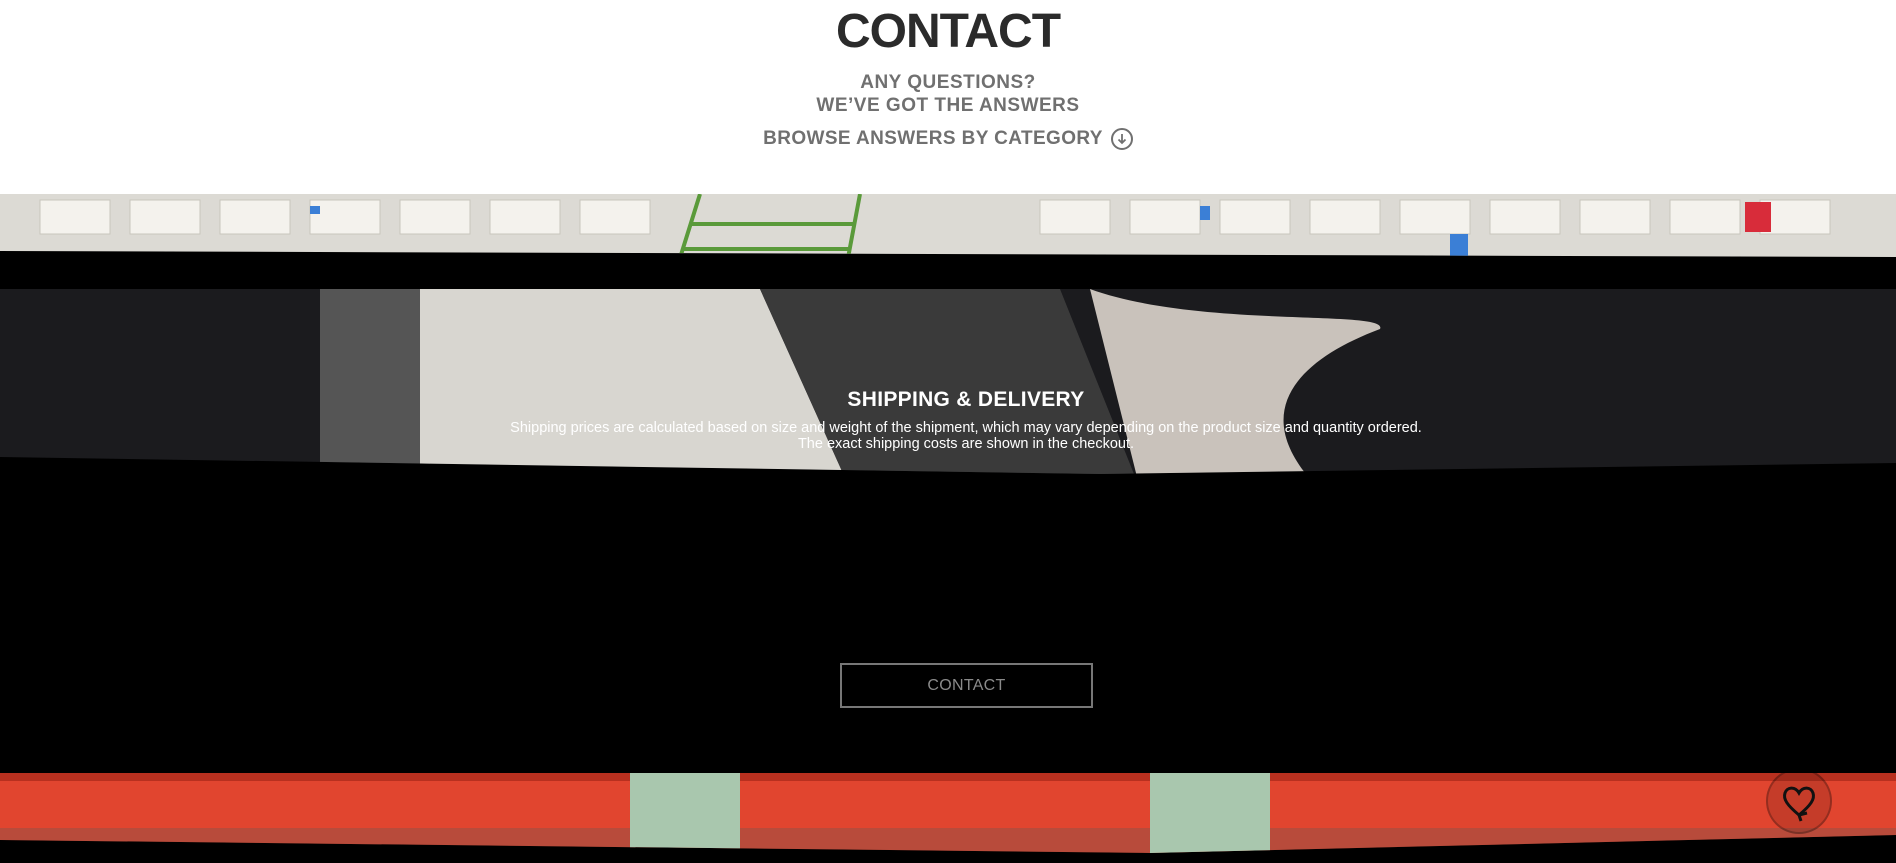 The height and width of the screenshot is (863, 1896). Describe the element at coordinates (966, 399) in the screenshot. I see `section-heading: SHIPPING & DELIVERY` at that location.